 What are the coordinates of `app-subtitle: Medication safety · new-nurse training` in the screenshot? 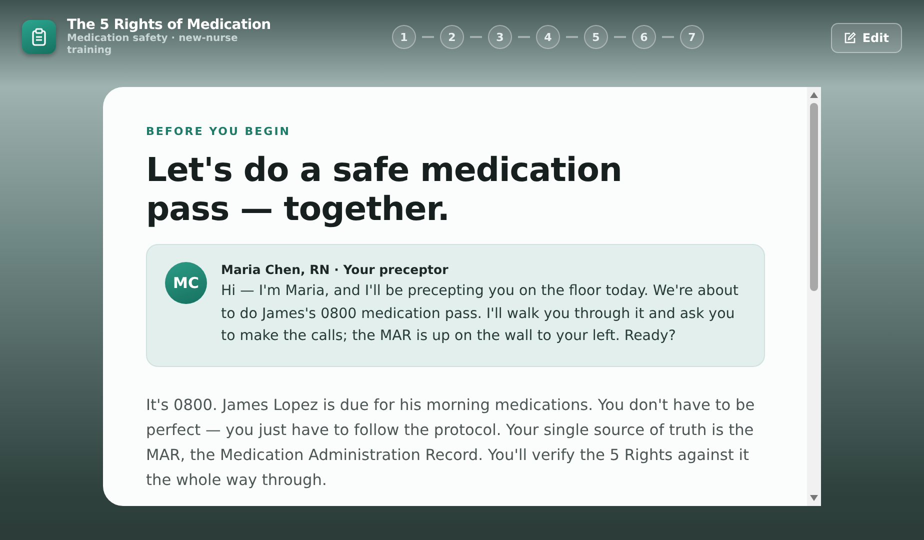 It's located at (153, 45).